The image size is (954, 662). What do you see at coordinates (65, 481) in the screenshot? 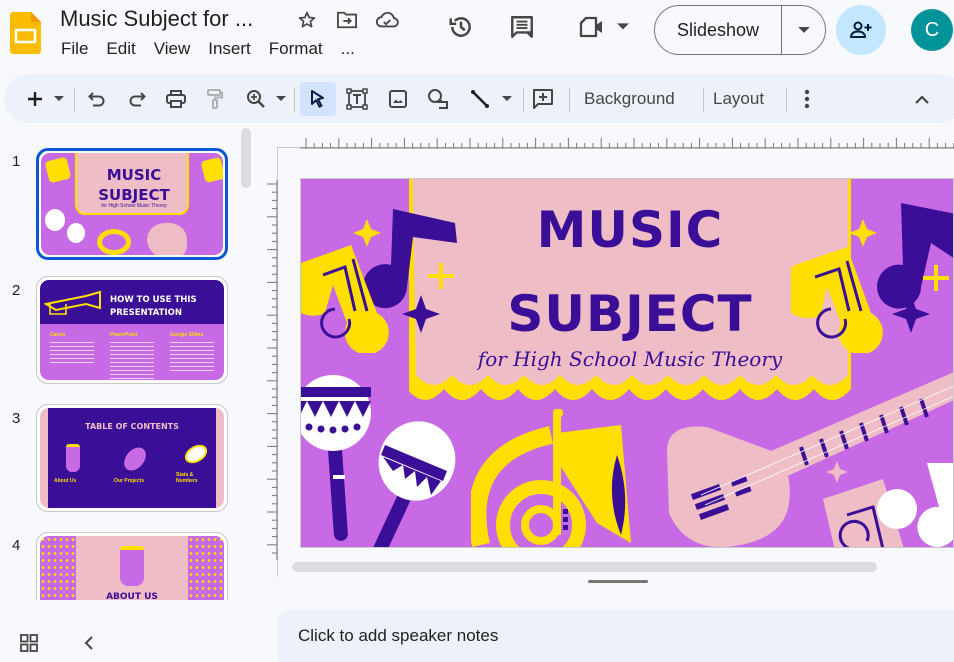
I see `thumb-toc-item: About Us` at bounding box center [65, 481].